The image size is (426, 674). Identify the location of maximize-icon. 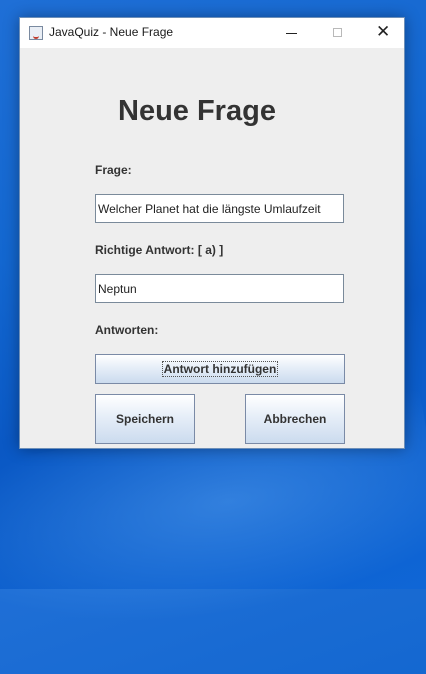
(337, 32).